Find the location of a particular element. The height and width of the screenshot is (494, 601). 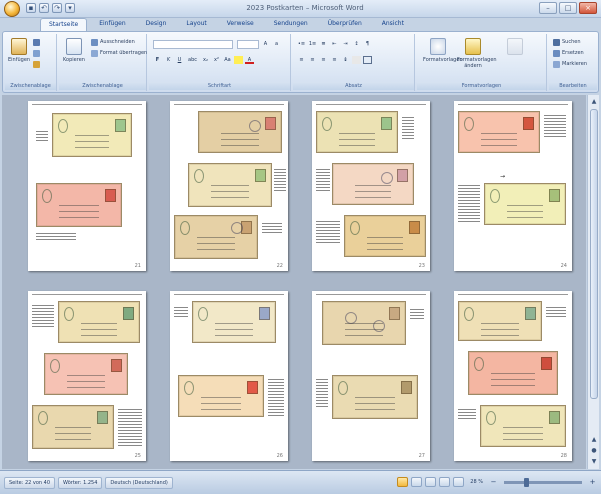

scroll-up-icon: ▲ is located at coordinates (594, 102).